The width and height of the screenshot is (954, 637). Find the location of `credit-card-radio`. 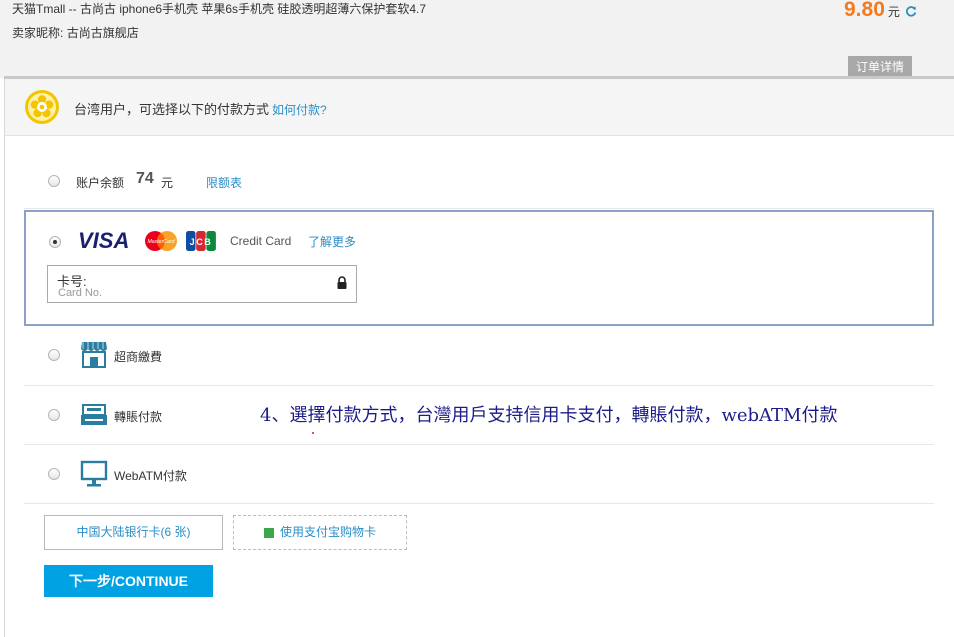

credit-card-radio is located at coordinates (55, 242).